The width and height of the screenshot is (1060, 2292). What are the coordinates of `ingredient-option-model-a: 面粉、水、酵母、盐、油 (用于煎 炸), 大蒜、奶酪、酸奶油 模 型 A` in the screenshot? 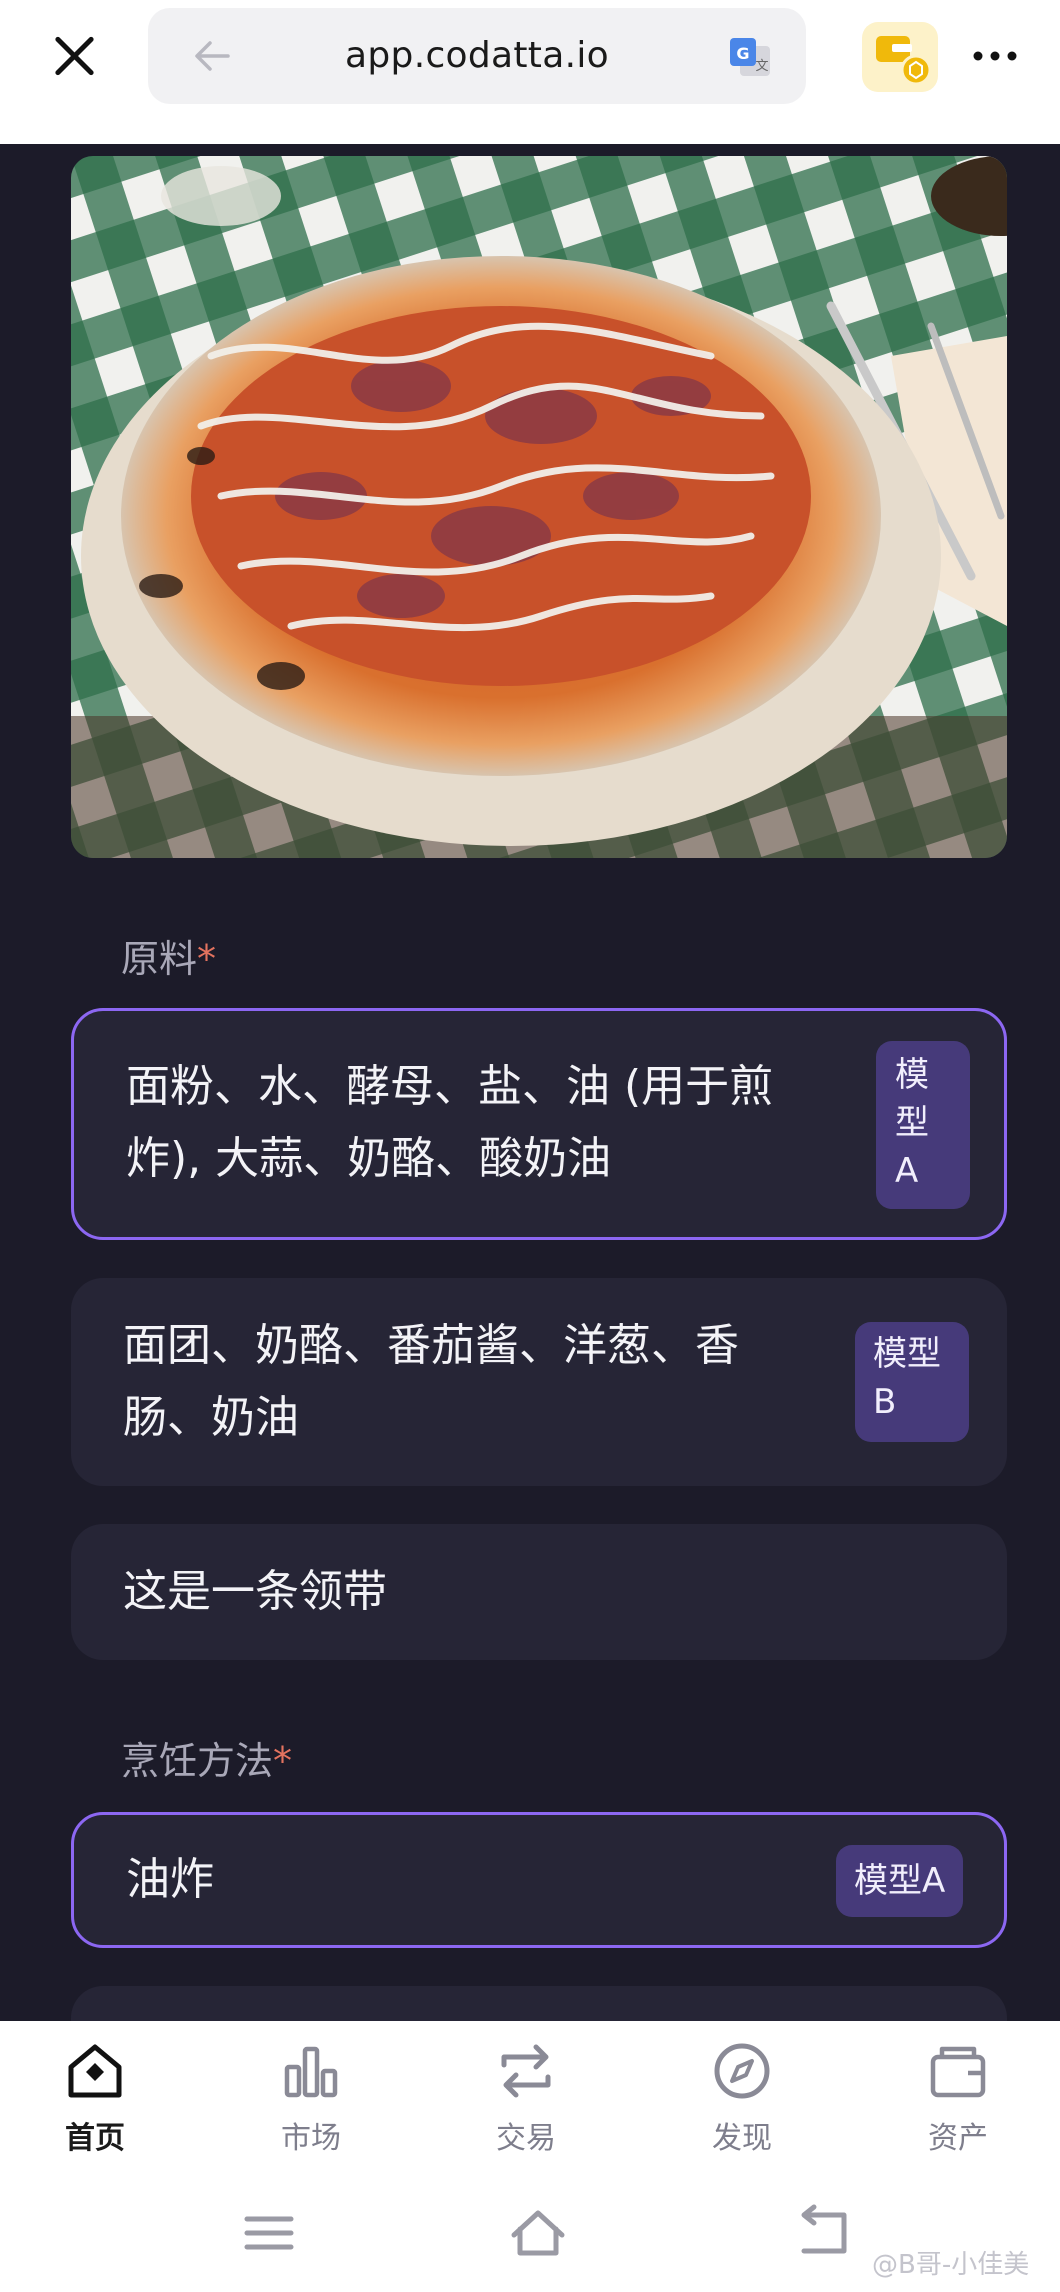 It's located at (539, 1124).